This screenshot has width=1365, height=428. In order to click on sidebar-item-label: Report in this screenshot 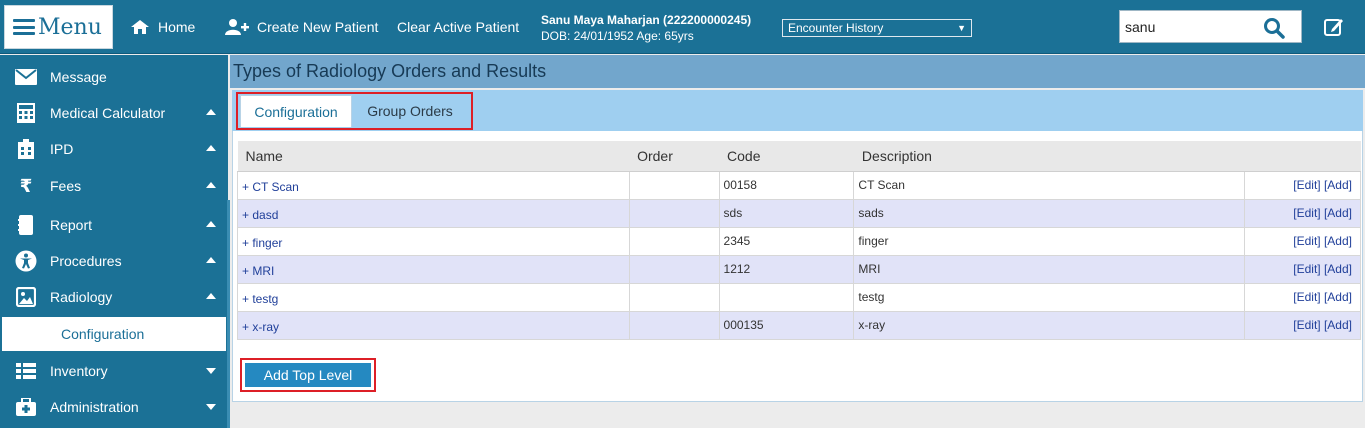, I will do `click(71, 225)`.